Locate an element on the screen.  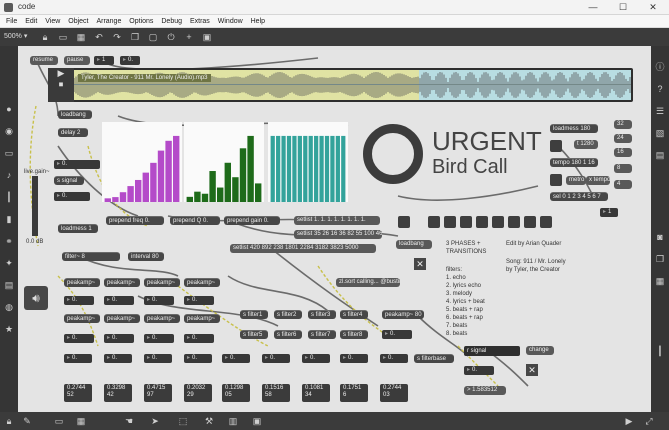
value-box-5: 0.1298 05 is located at coordinates (236, 393).